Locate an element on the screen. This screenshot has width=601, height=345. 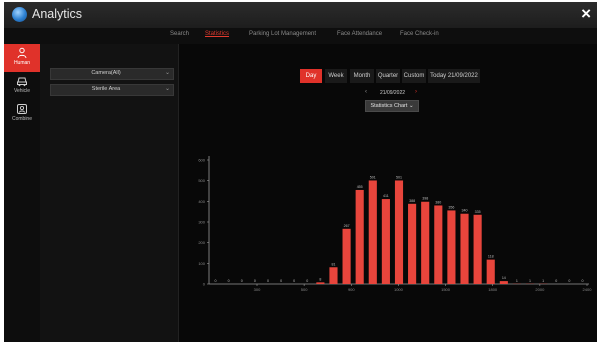
sidebar-label-human: Human is located at coordinates (22, 63).